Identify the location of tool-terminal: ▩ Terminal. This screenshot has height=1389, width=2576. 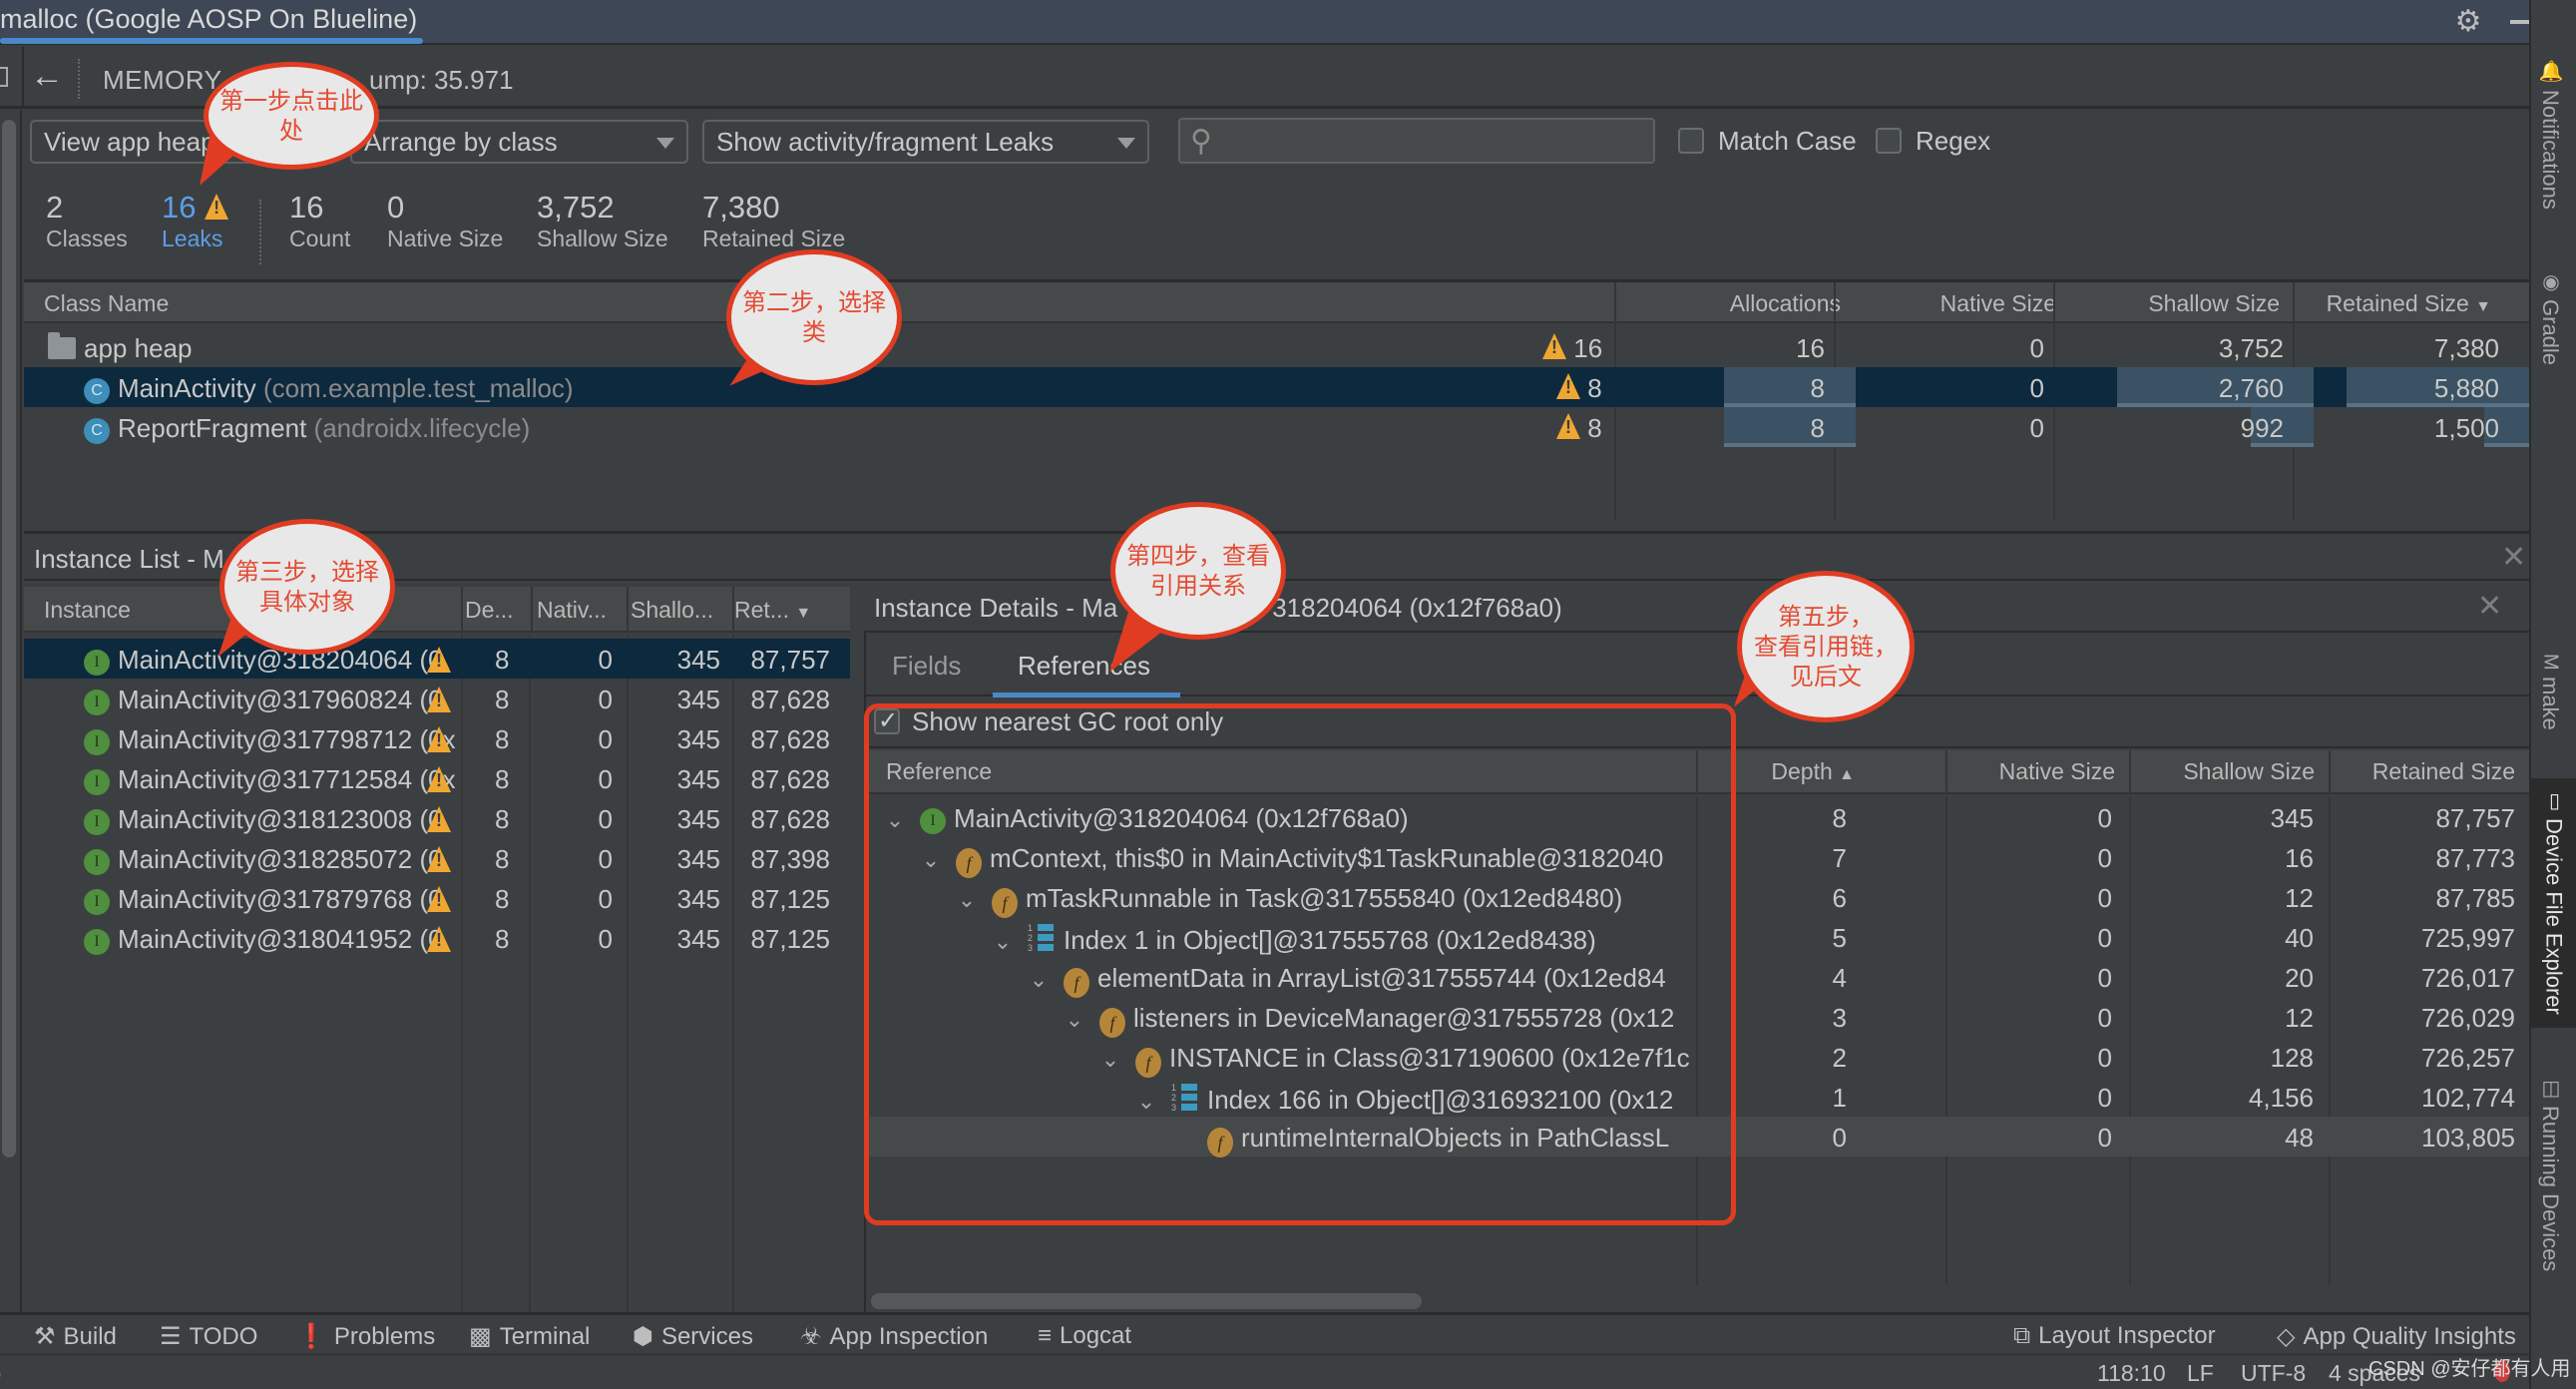
(529, 1336).